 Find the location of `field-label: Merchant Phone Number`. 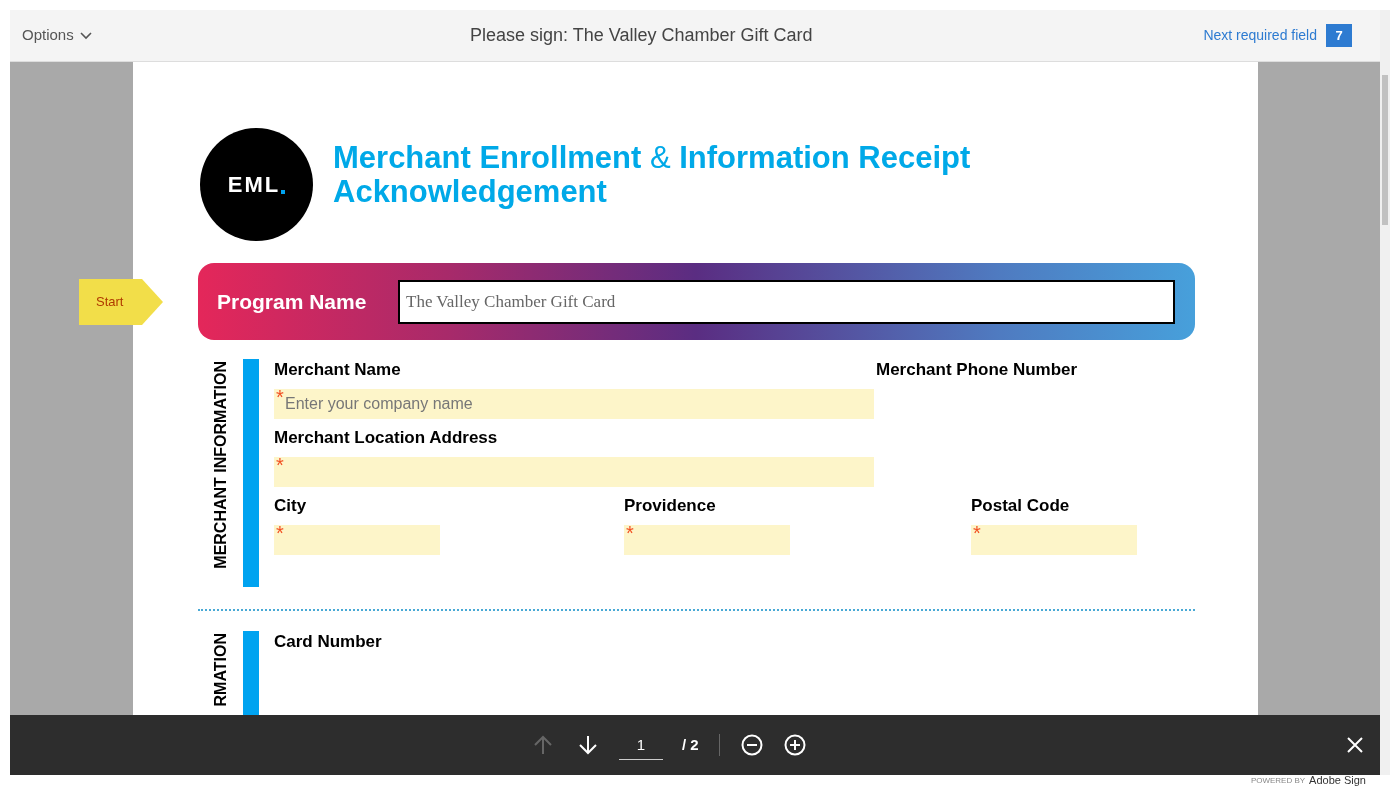

field-label: Merchant Phone Number is located at coordinates (977, 370).